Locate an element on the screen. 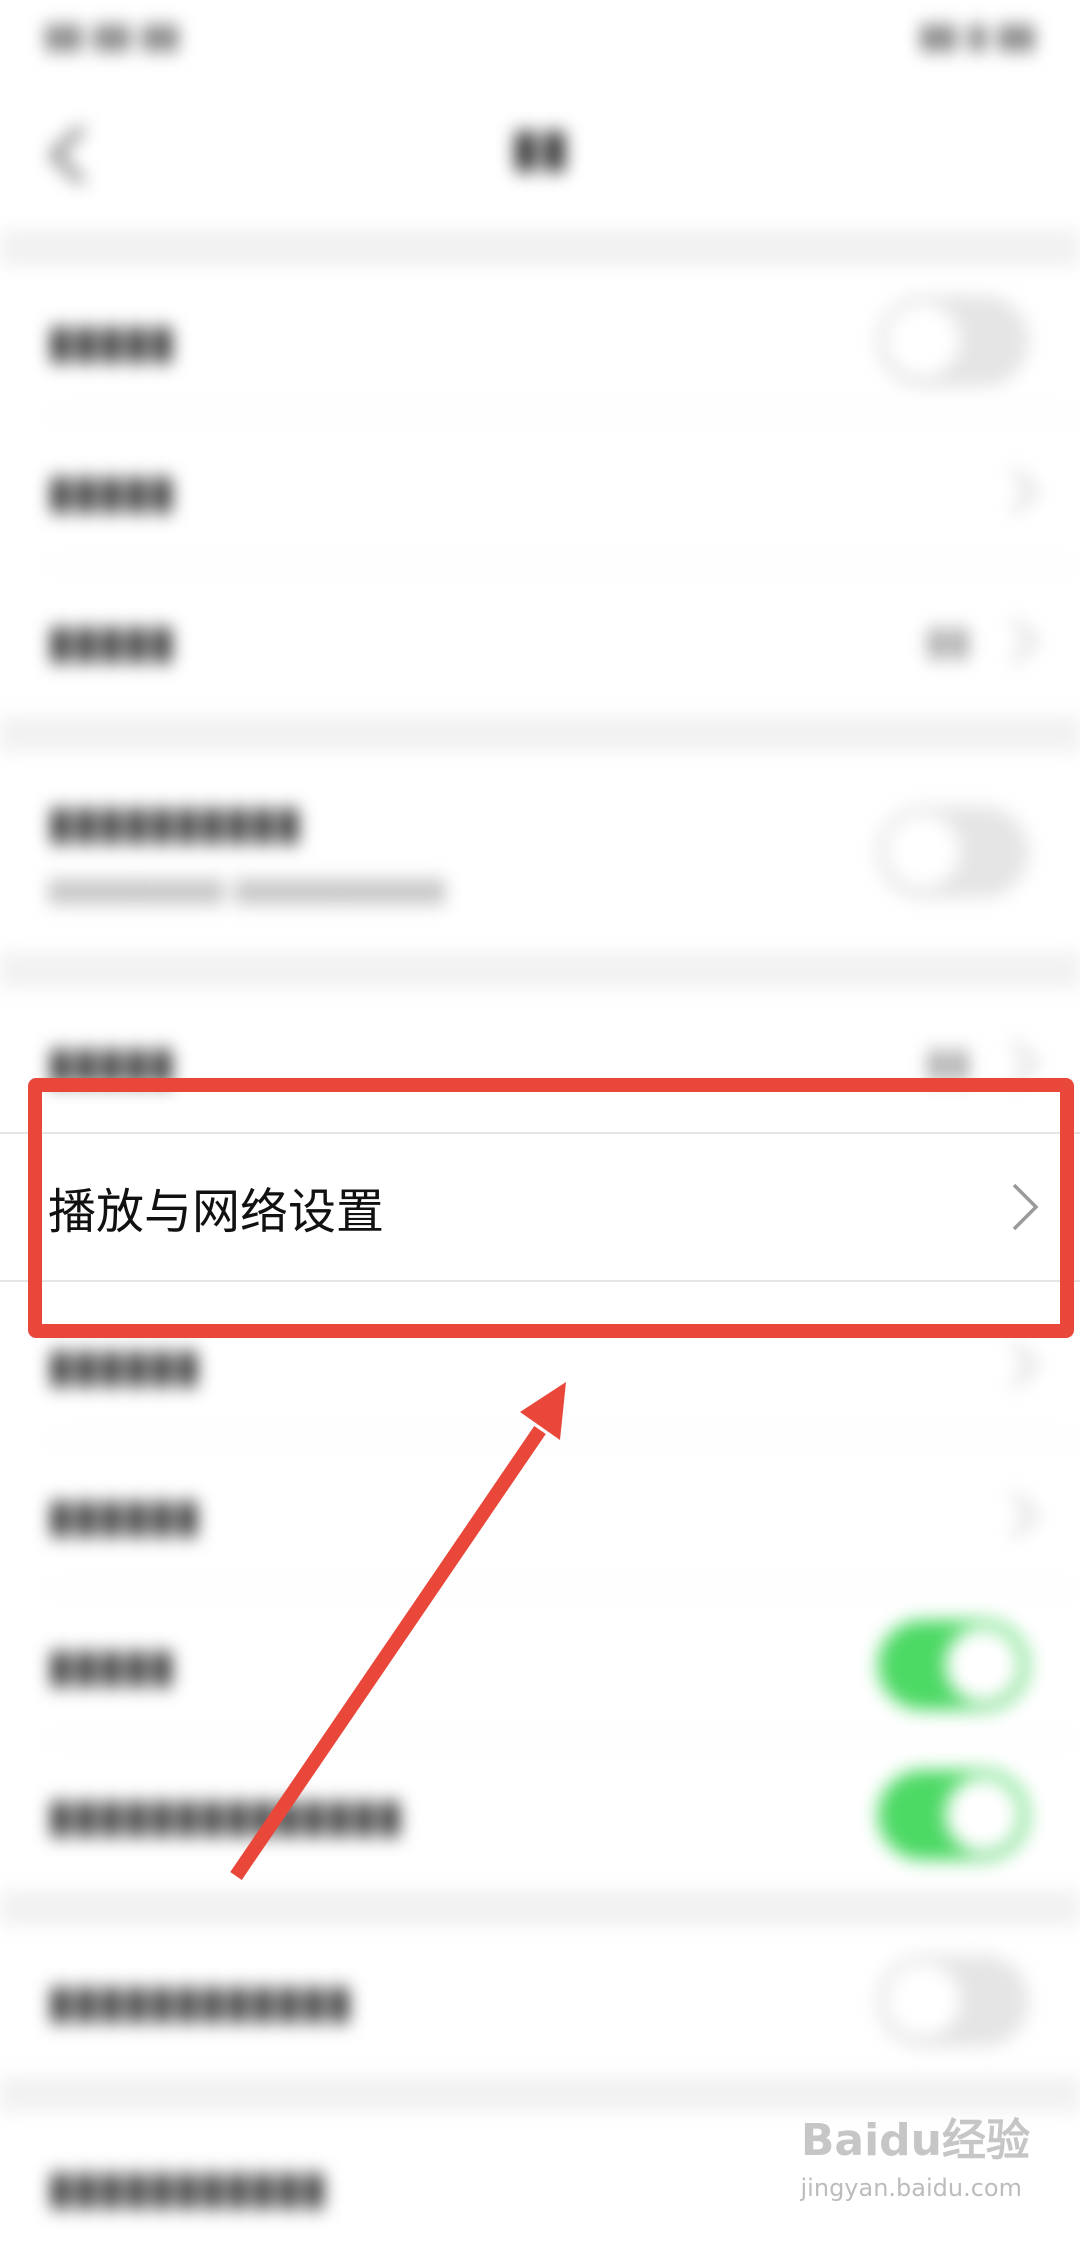 The height and width of the screenshot is (2262, 1080). settings-row: ▮▮▮▮▮▮▮▮▮▮▮▮▮▮ is located at coordinates (540, 1815).